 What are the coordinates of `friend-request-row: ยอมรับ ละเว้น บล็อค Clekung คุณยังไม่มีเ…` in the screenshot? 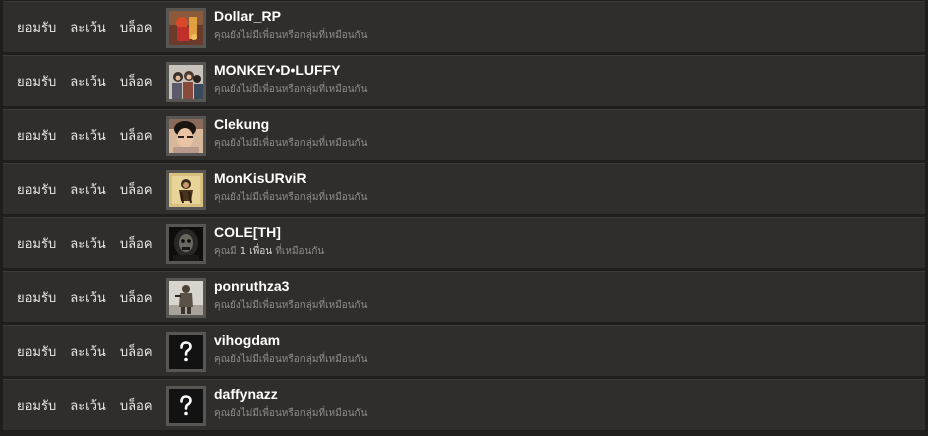 It's located at (464, 134).